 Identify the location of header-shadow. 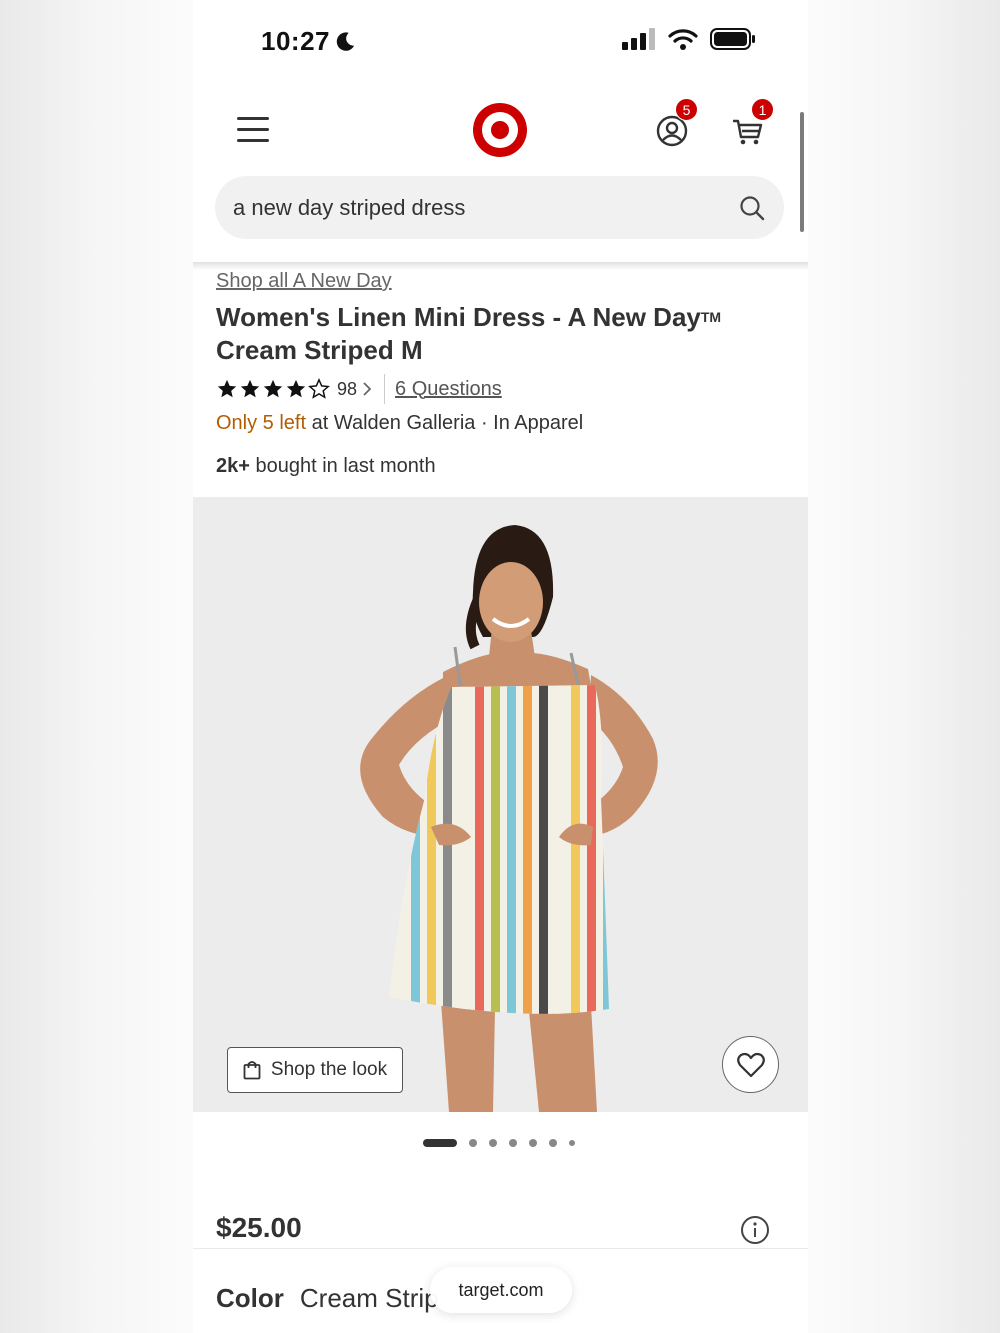
(500, 266).